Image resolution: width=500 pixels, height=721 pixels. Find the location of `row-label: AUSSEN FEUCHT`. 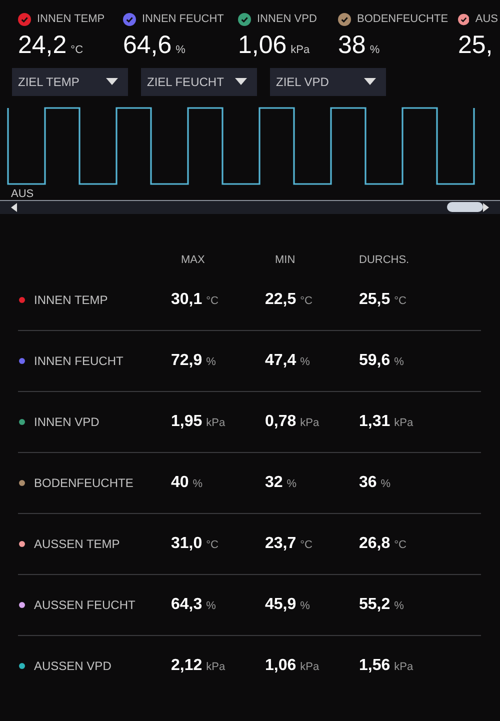

row-label: AUSSEN FEUCHT is located at coordinates (85, 605).